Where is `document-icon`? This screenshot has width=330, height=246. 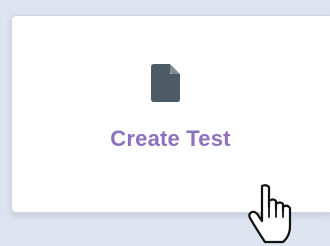
document-icon is located at coordinates (165, 83).